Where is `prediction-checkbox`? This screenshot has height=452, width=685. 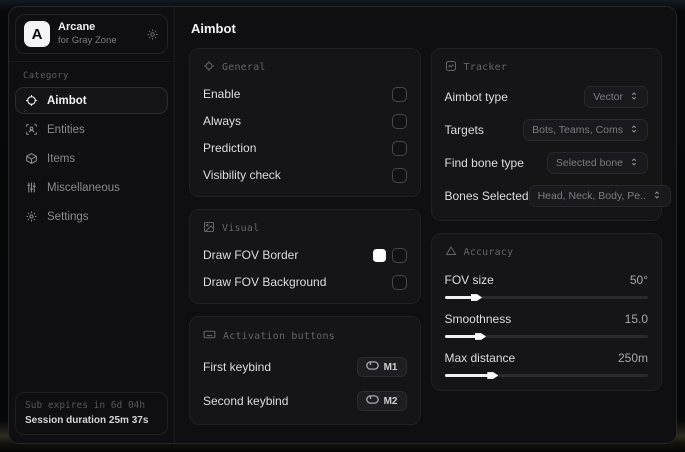 prediction-checkbox is located at coordinates (399, 148).